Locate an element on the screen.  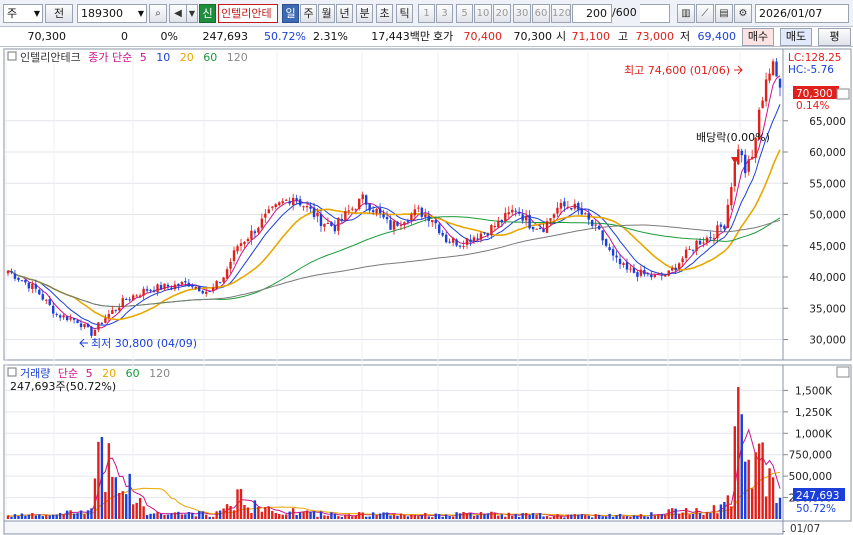
interval-button-4: 20 is located at coordinates (502, 13).